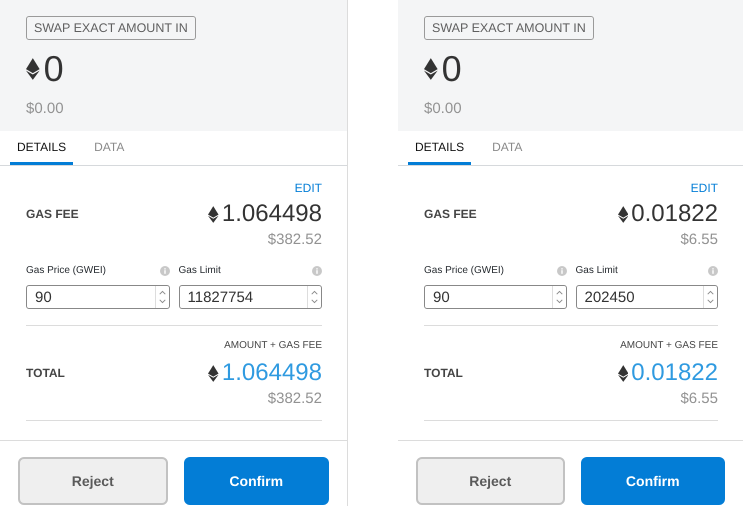 Image resolution: width=743 pixels, height=506 pixels. I want to click on number-field: 202450, so click(647, 297).